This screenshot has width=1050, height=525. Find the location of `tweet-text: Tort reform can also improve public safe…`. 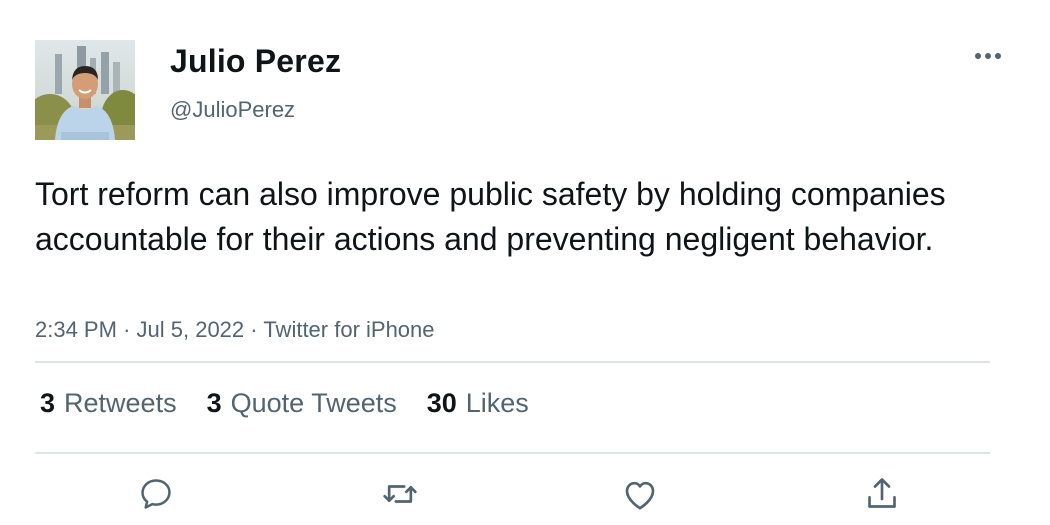

tweet-text: Tort reform can also improve public safe… is located at coordinates (490, 216).